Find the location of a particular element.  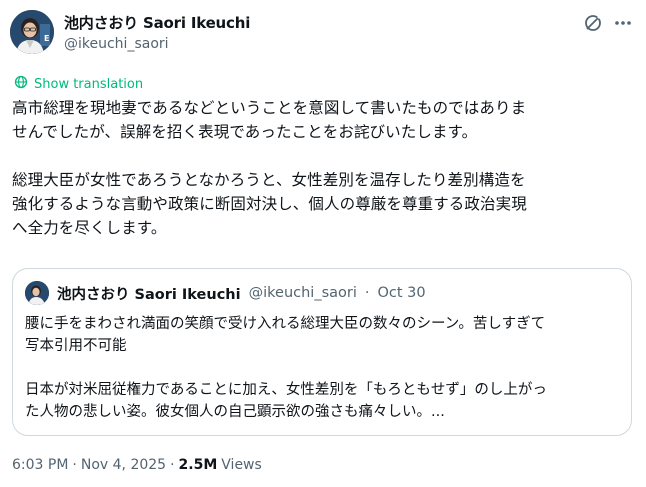

more-options-icon is located at coordinates (623, 23).